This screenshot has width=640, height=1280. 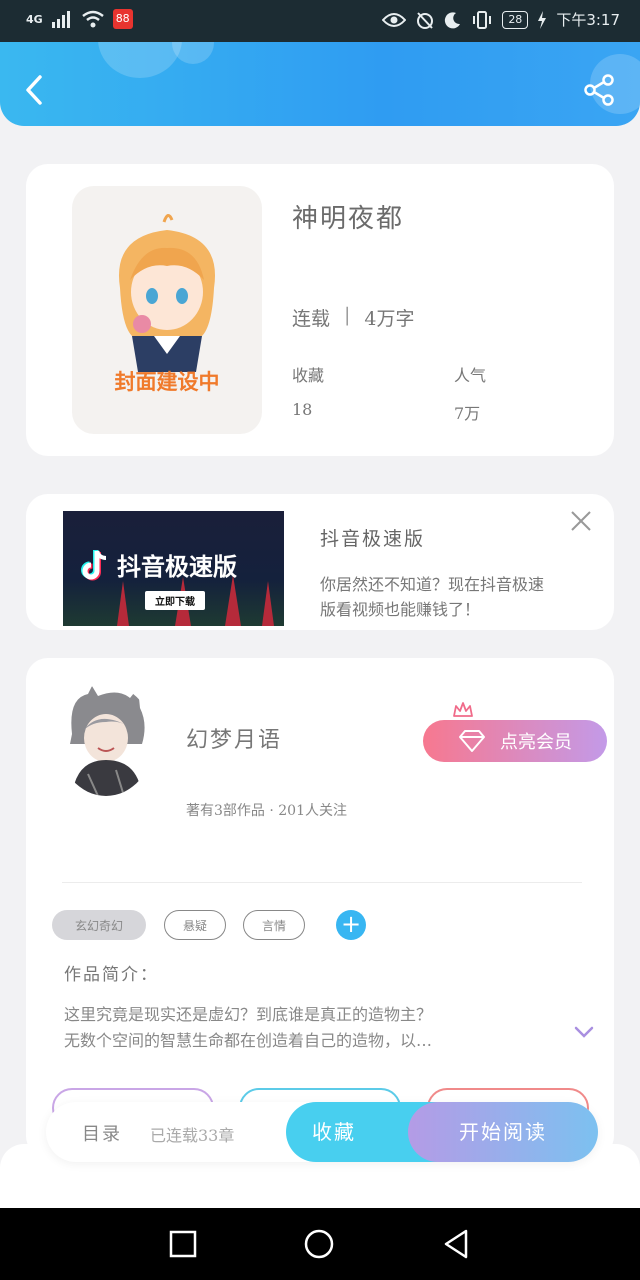 What do you see at coordinates (470, 375) in the screenshot?
I see `popularity-label: 人气` at bounding box center [470, 375].